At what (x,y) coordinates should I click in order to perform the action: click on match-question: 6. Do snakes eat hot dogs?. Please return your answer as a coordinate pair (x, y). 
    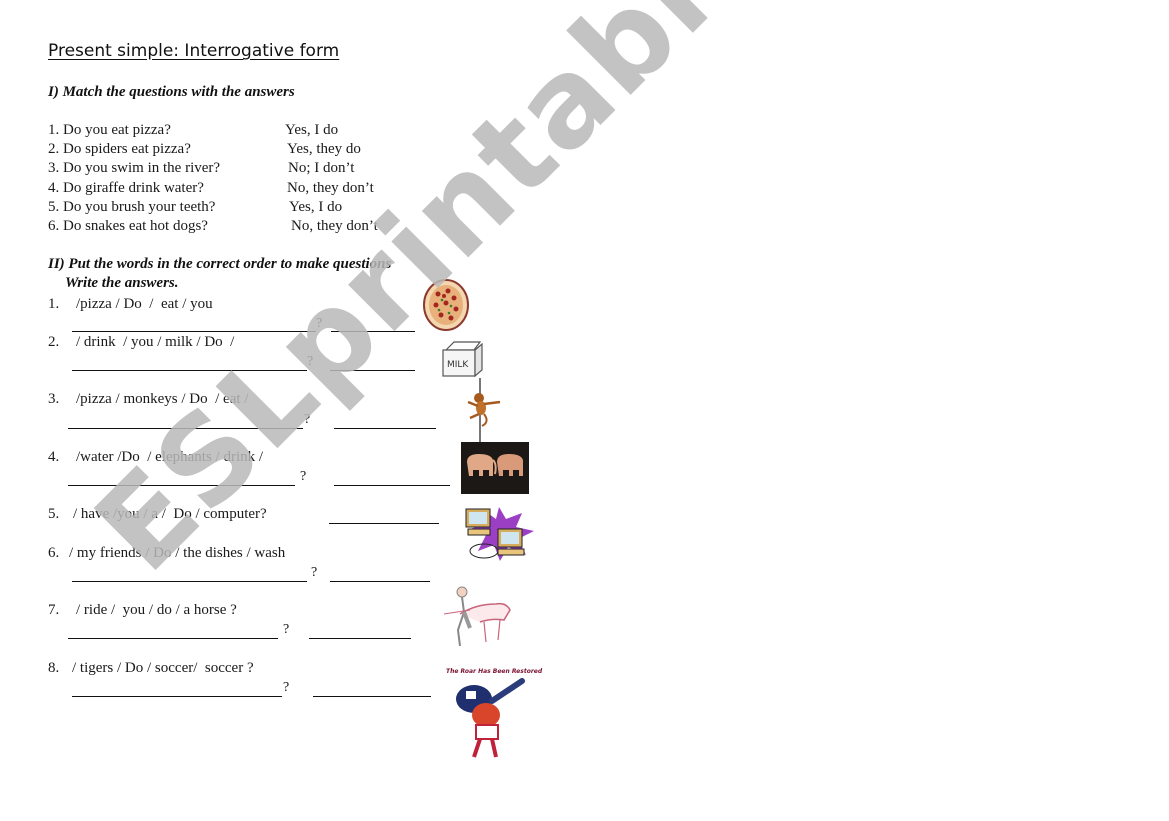
    Looking at the image, I should click on (128, 226).